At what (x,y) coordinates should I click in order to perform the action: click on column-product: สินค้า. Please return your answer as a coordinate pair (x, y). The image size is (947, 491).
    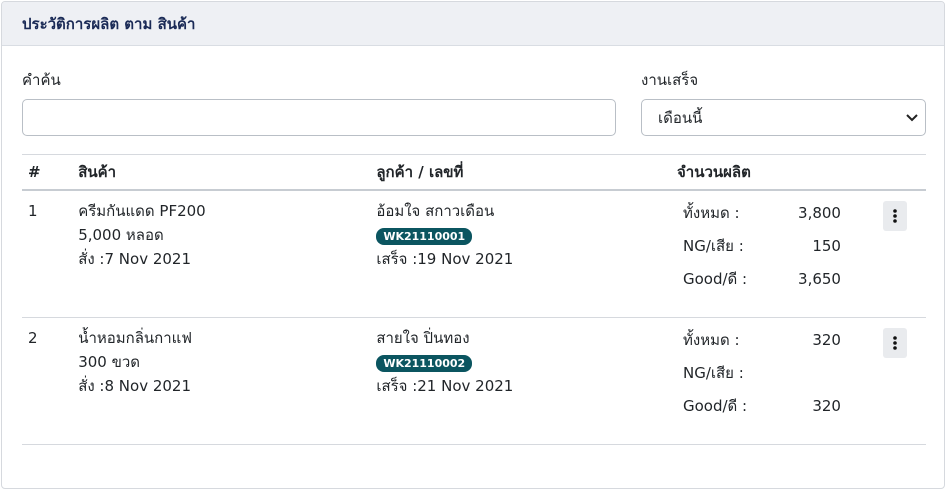
    Looking at the image, I should click on (221, 172).